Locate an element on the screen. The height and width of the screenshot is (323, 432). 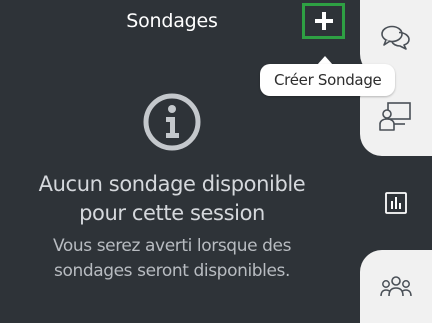
info-icon is located at coordinates (172, 122).